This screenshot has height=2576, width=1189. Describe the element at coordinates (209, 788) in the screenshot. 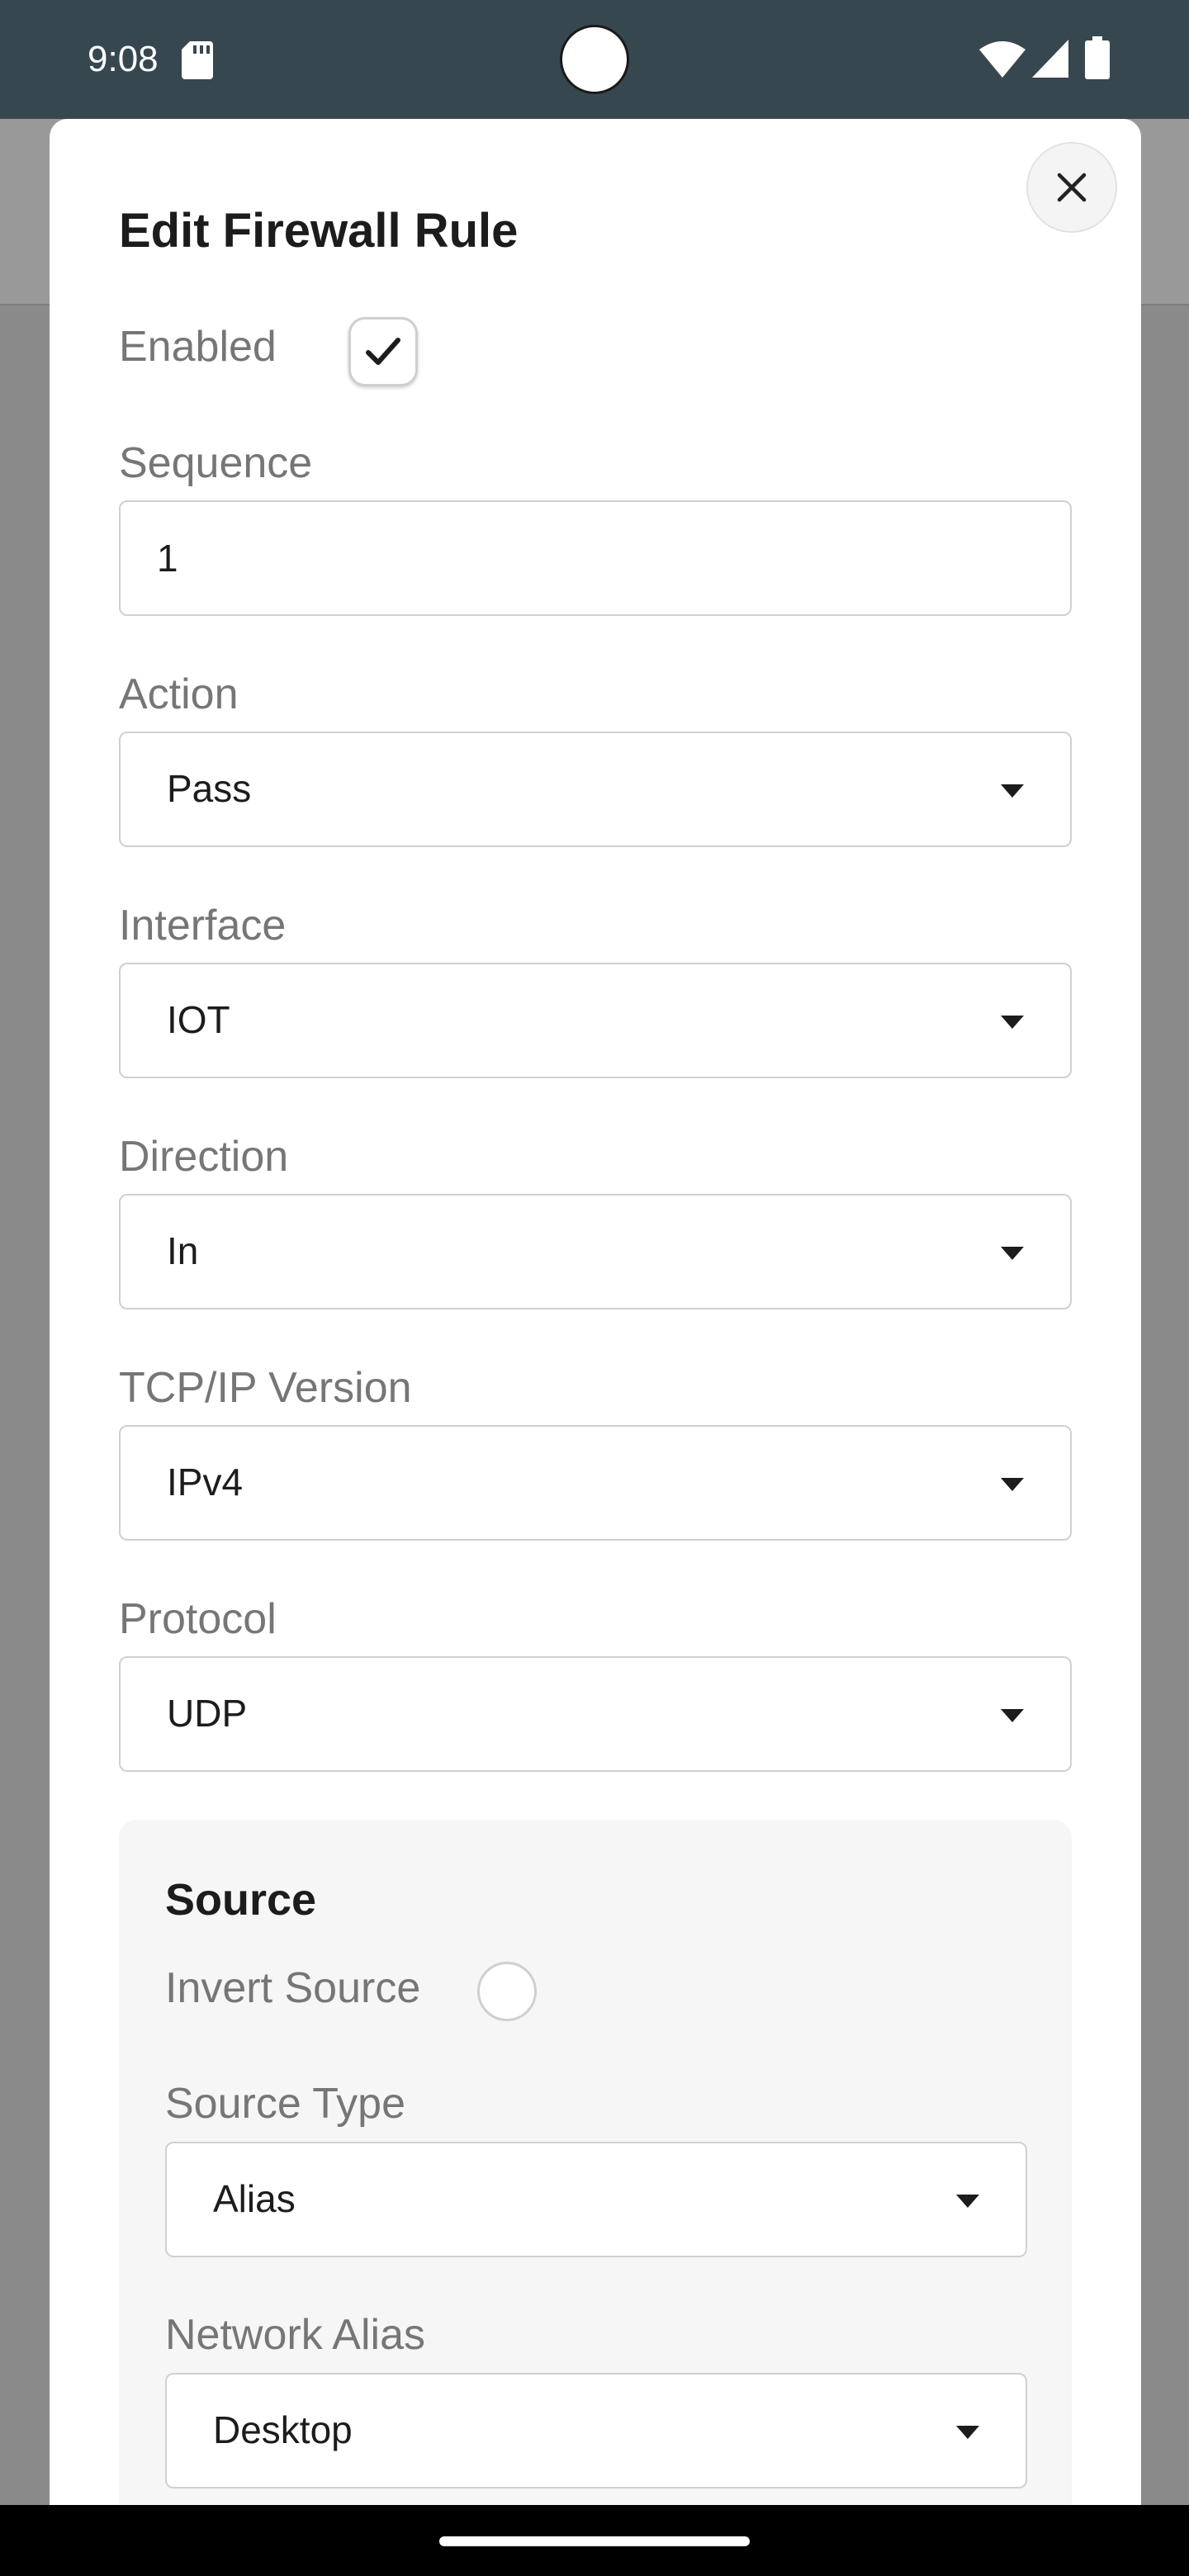

I see `action-value: Pass` at that location.